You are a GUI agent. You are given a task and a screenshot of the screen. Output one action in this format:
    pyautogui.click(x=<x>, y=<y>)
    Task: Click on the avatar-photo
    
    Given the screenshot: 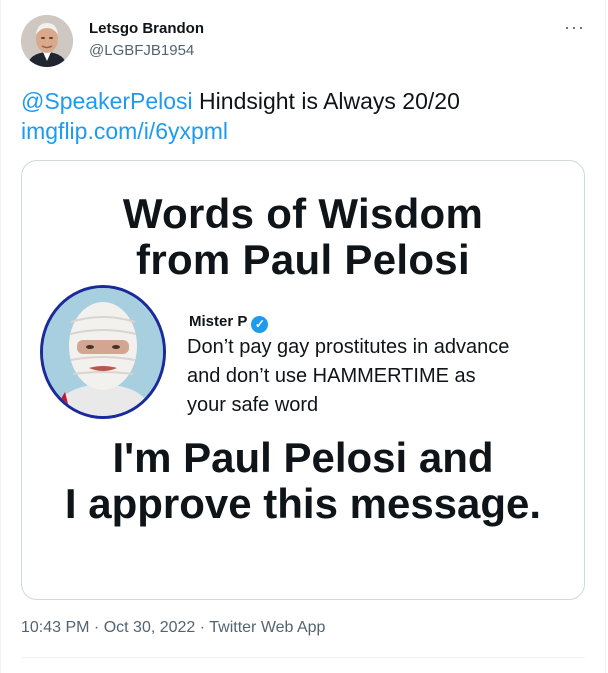 What is the action you would take?
    pyautogui.click(x=47, y=41)
    